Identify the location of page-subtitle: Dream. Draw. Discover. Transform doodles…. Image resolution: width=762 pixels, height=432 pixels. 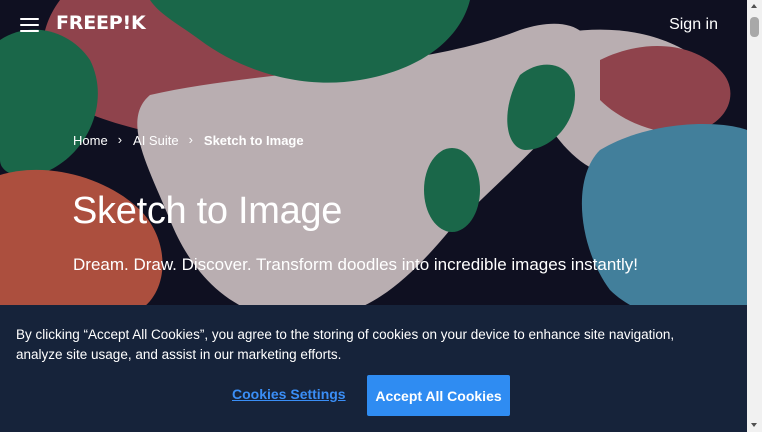
(356, 264).